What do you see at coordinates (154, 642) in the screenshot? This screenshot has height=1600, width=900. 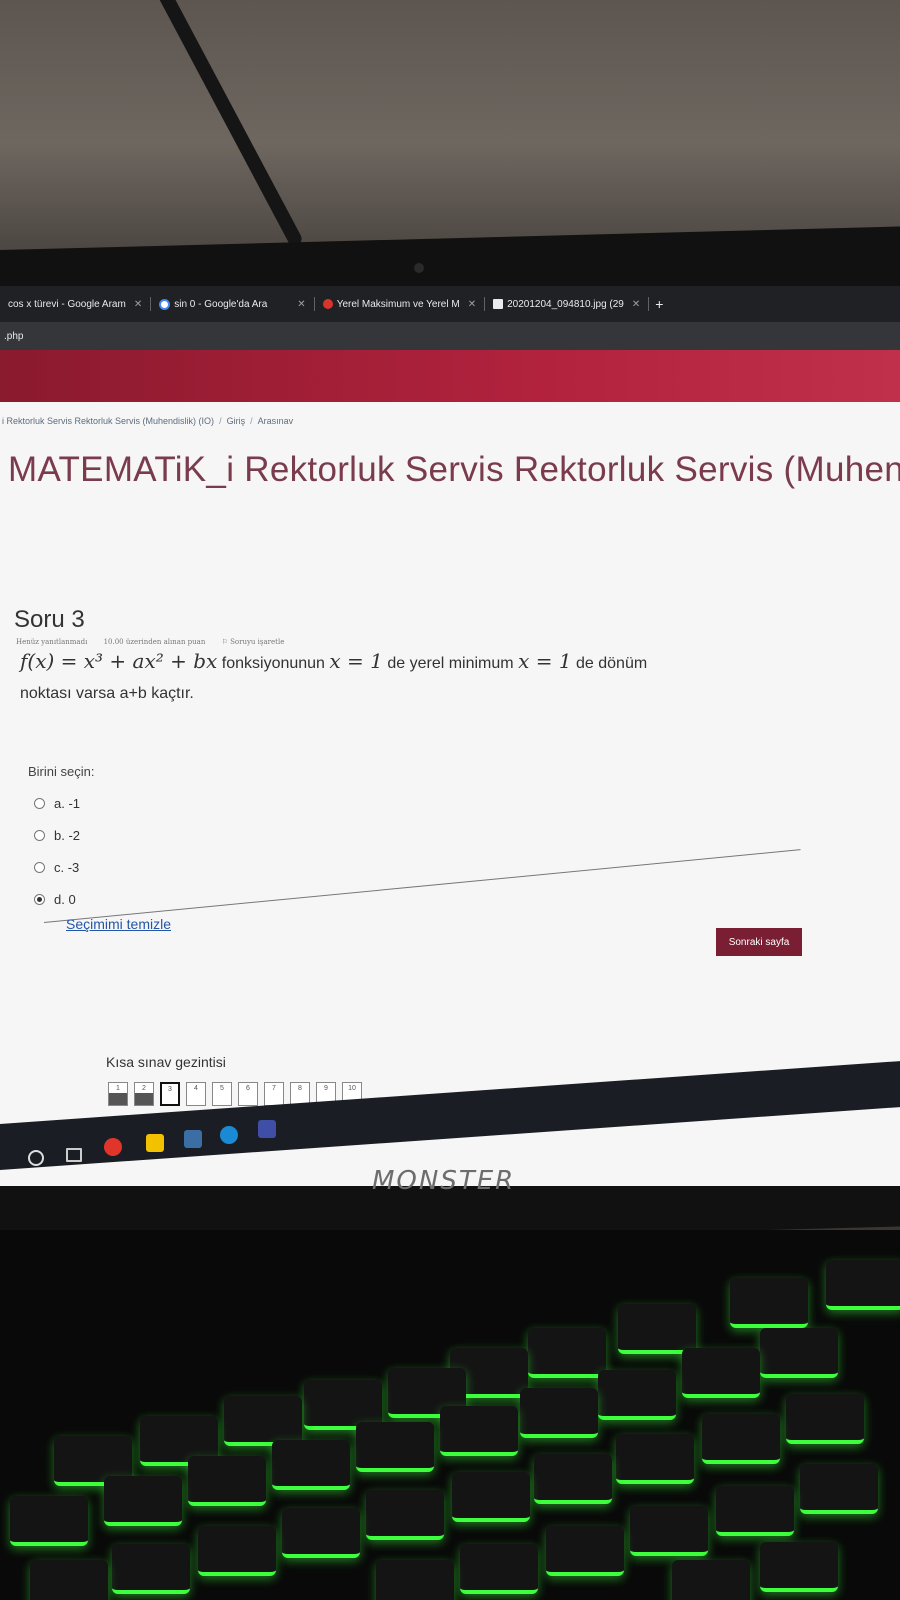 I see `question-points: 10.00 üzerinden alınan puan` at bounding box center [154, 642].